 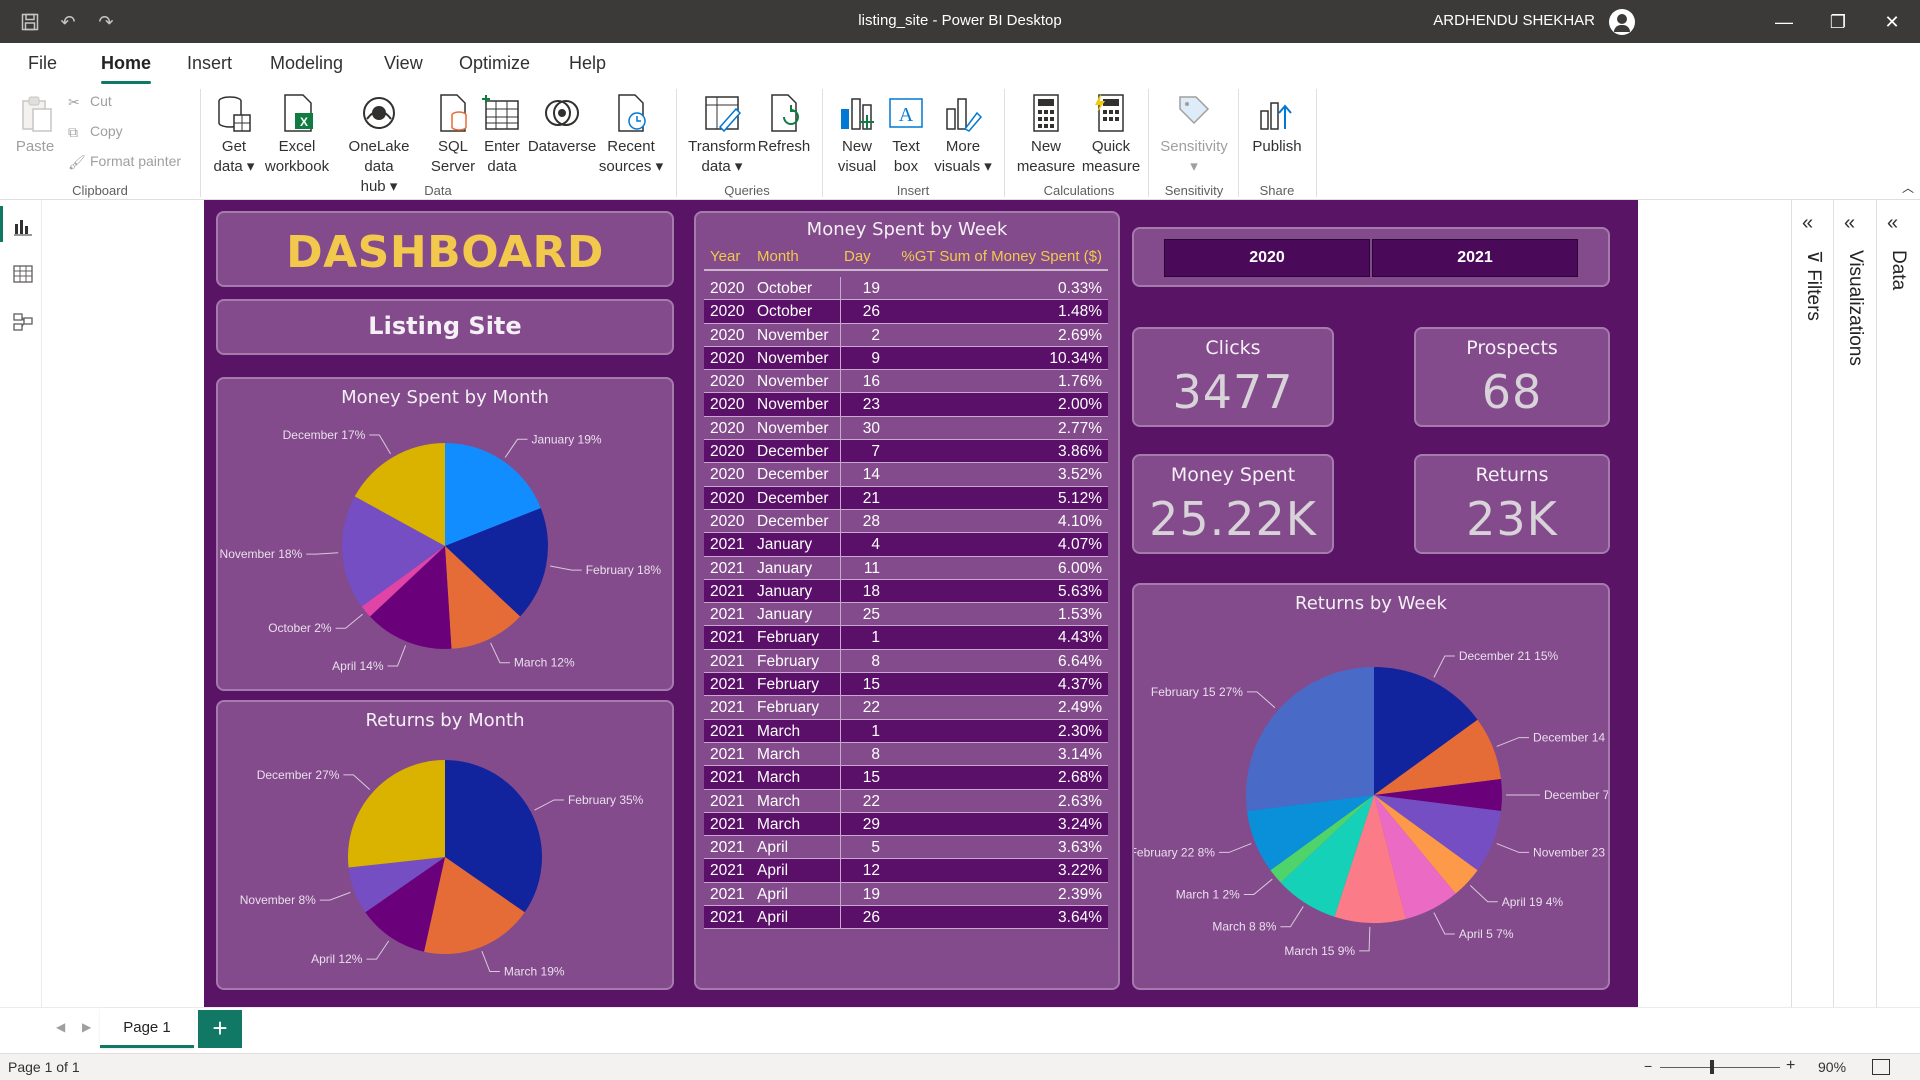 What do you see at coordinates (906, 918) in the screenshot?
I see `table-row: 2021 April 26 3.64%` at bounding box center [906, 918].